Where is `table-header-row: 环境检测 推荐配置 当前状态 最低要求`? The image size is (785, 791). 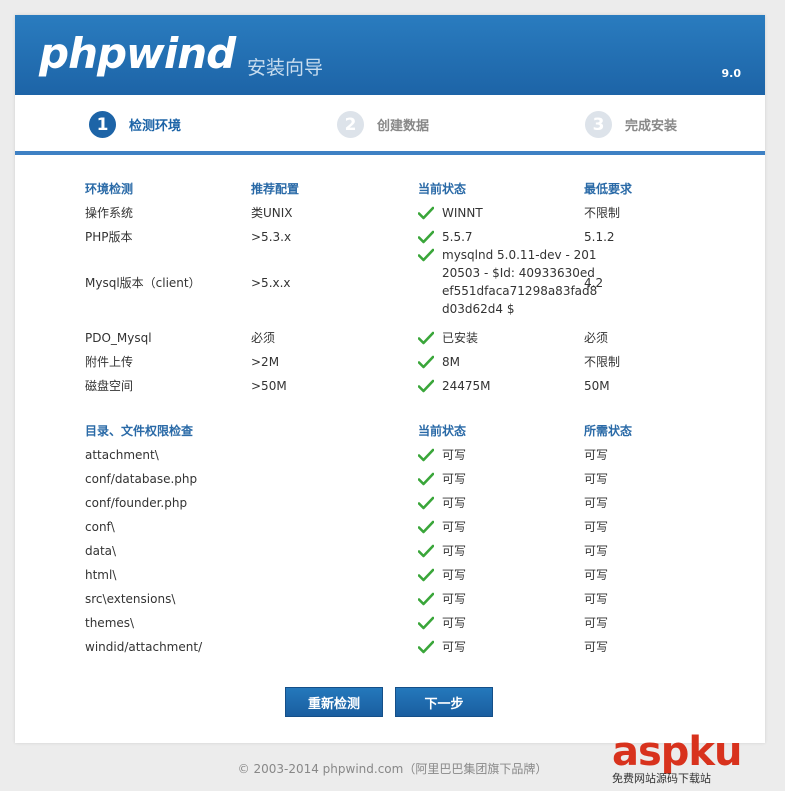 table-header-row: 环境检测 推荐配置 当前状态 最低要求 is located at coordinates (390, 192).